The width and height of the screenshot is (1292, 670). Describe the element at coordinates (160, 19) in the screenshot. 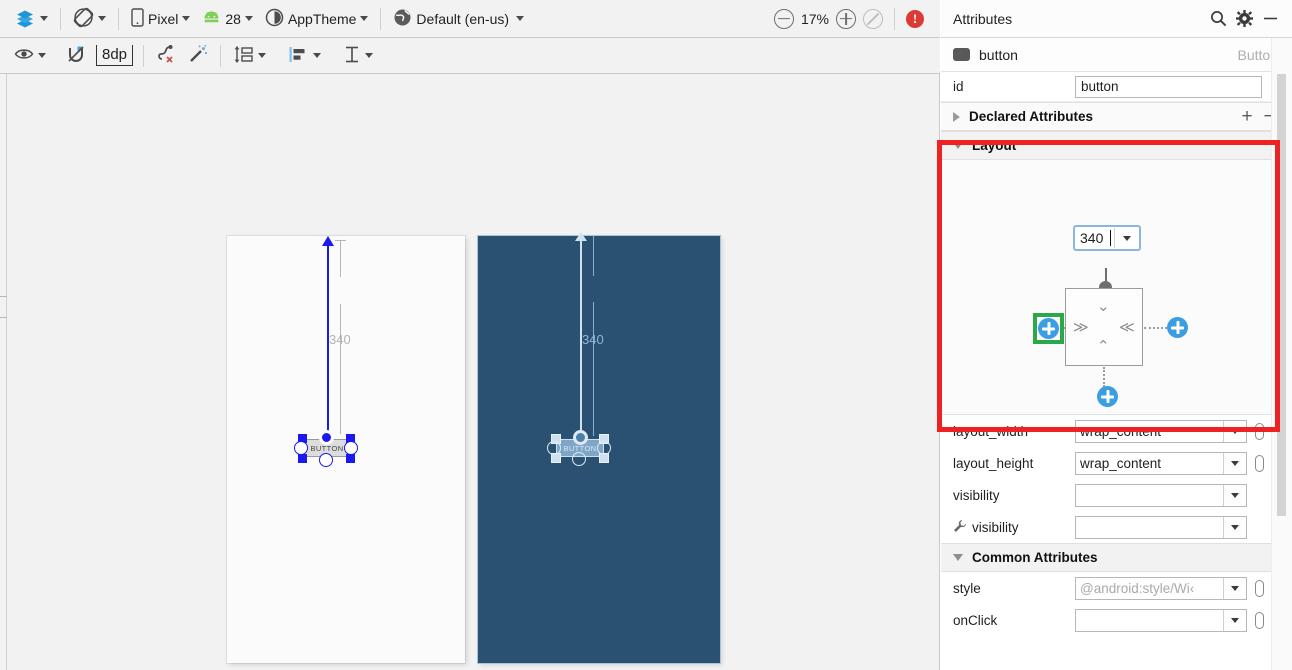

I see `device-selector: Pixel` at that location.